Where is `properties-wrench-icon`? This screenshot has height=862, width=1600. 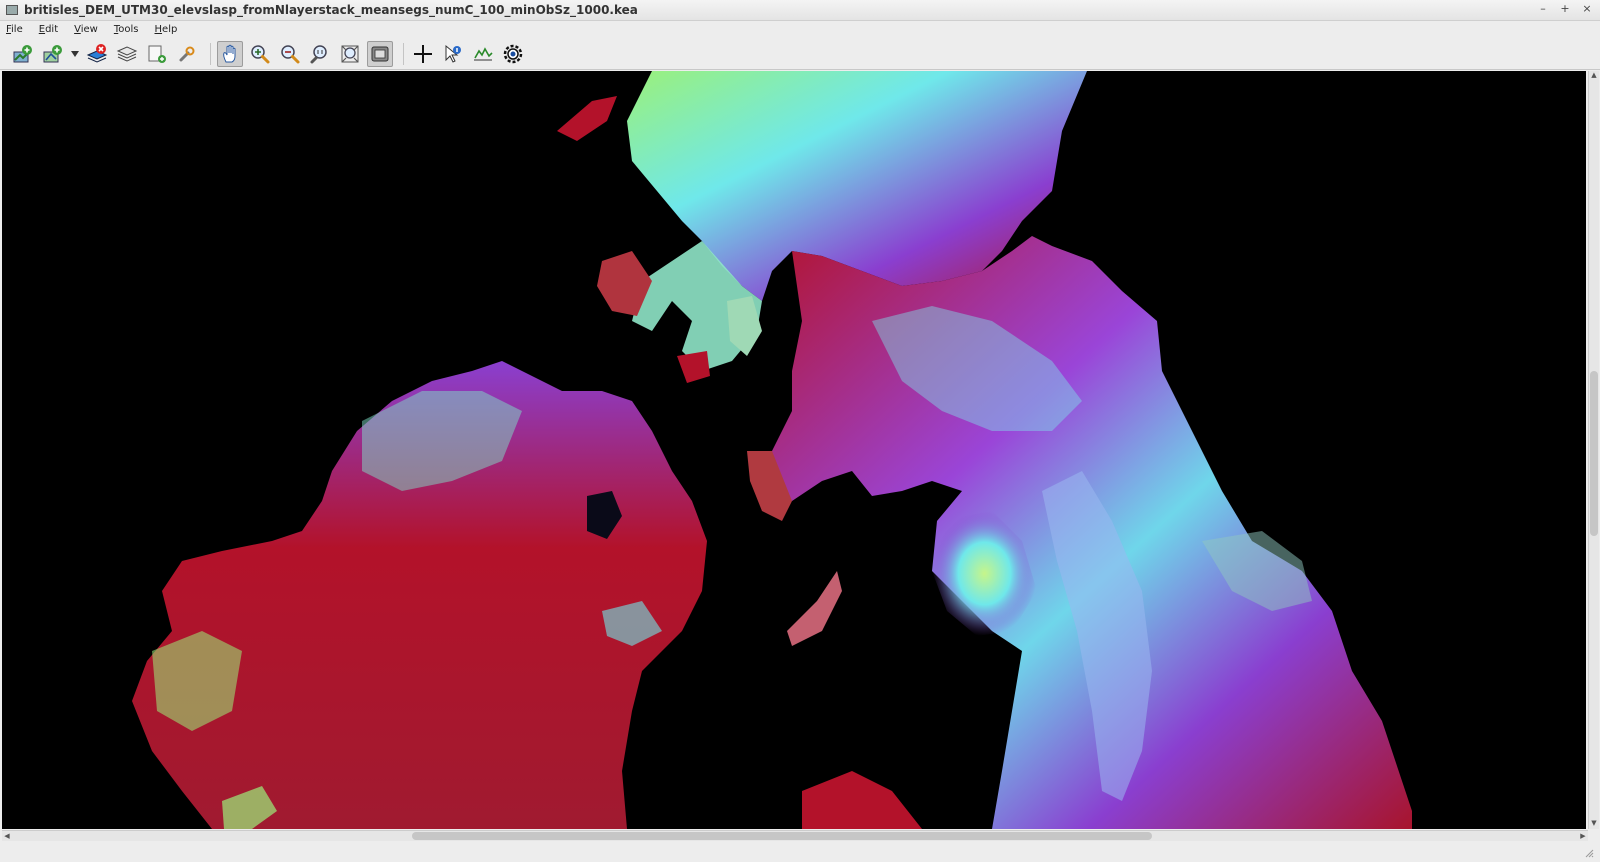 properties-wrench-icon is located at coordinates (187, 53).